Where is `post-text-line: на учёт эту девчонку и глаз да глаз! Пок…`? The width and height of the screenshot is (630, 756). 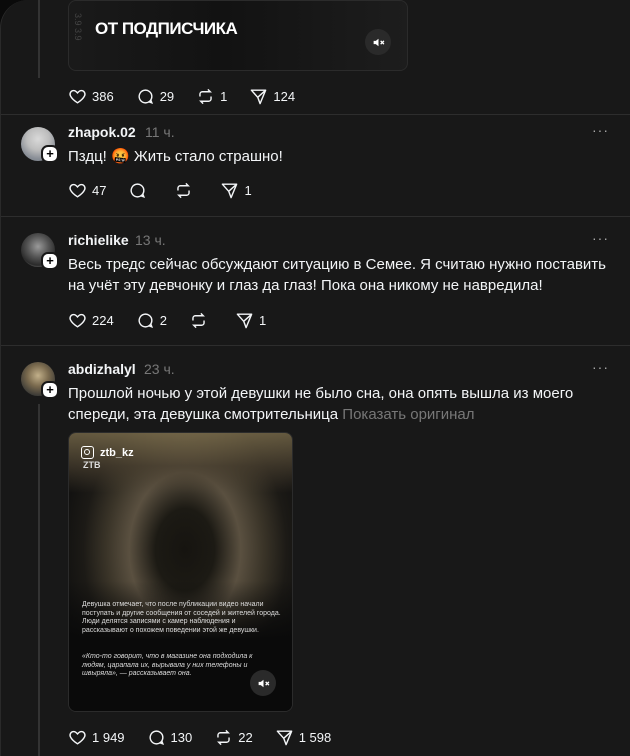
post-text-line: на учёт эту девчонку и глаз да глаз! Пок… is located at coordinates (305, 285).